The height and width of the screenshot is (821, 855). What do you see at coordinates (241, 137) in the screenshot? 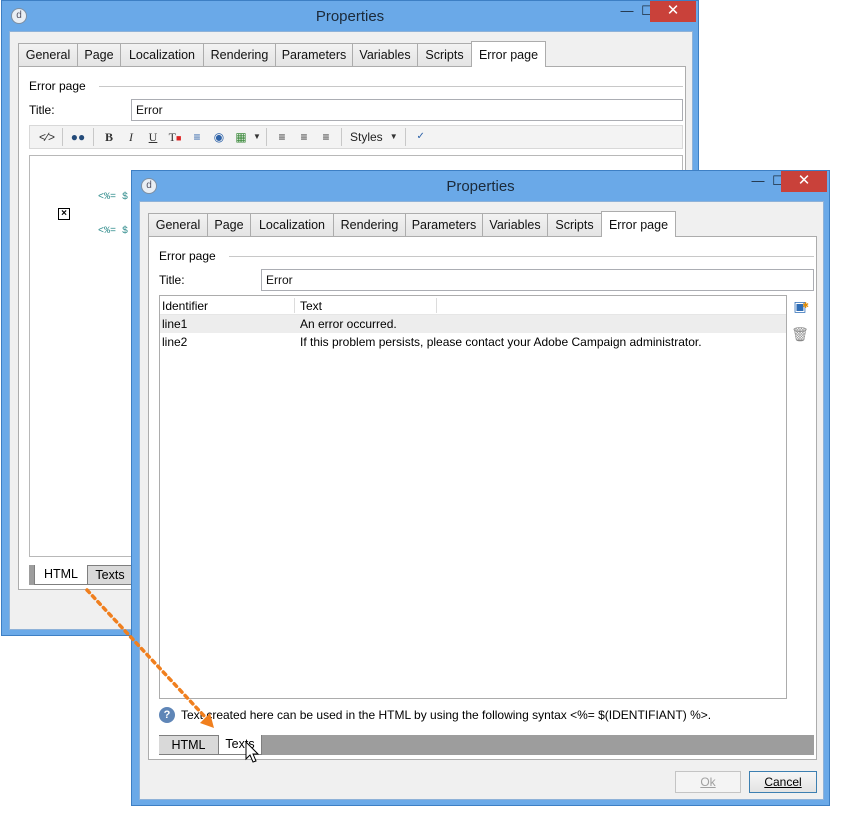
I see `image-icon: ▦` at bounding box center [241, 137].